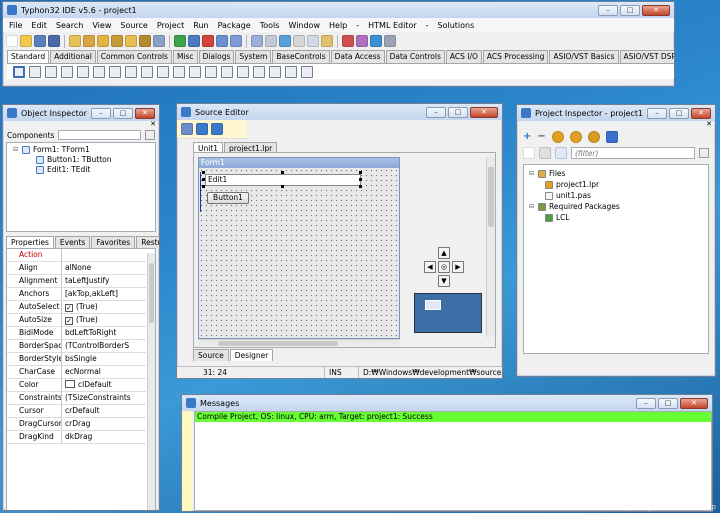 The image size is (720, 513). What do you see at coordinates (456, 25) in the screenshot?
I see `menu-item-solutions: Solutions` at bounding box center [456, 25].